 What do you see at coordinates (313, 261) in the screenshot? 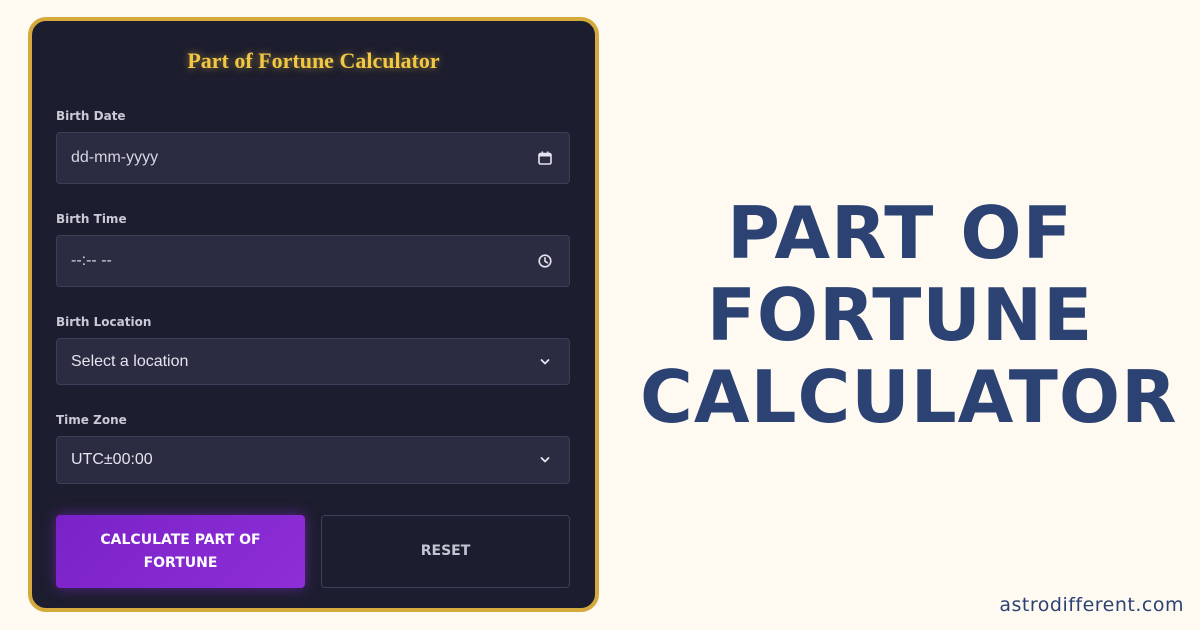
I see `birth-time-input: --:-- --` at bounding box center [313, 261].